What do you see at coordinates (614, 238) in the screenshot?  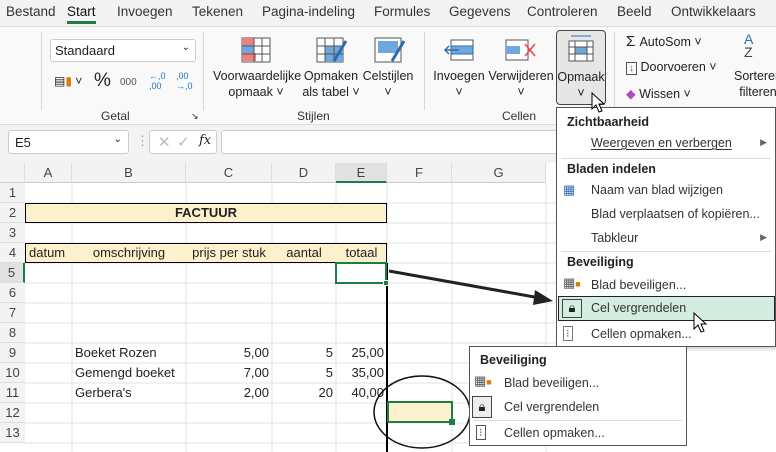 I see `menu-item-tab-color: Tabkleur` at bounding box center [614, 238].